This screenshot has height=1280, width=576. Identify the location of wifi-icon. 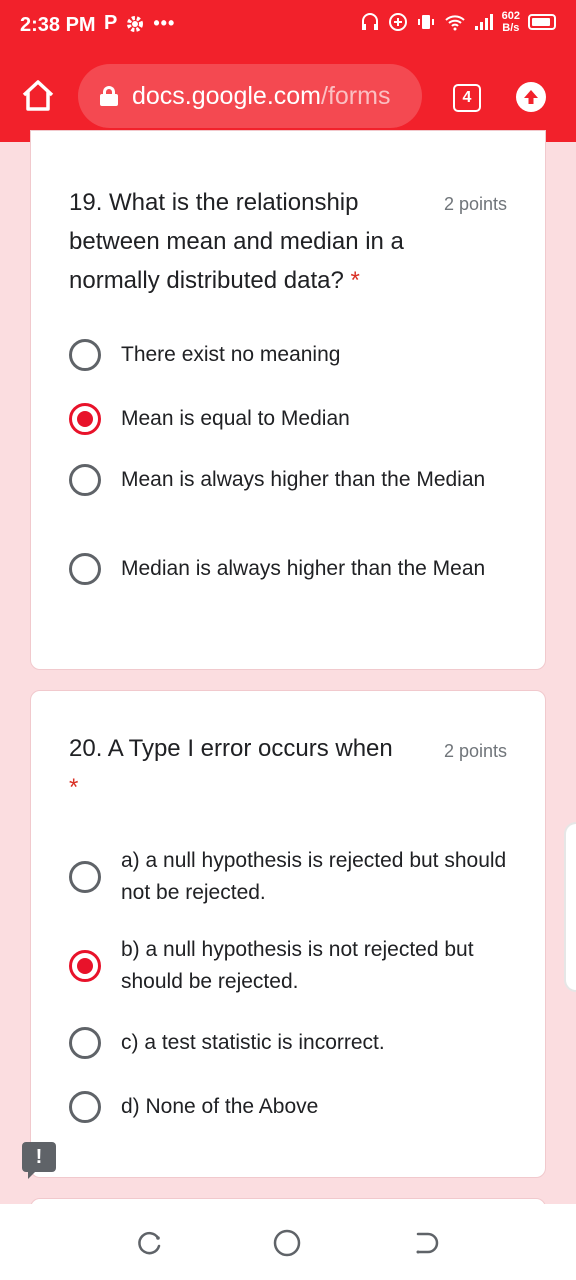
(454, 23).